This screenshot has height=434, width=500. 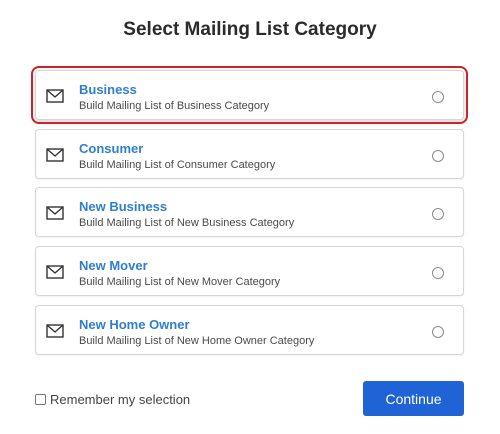 I want to click on remember-selection: Remember my selection, so click(x=113, y=399).